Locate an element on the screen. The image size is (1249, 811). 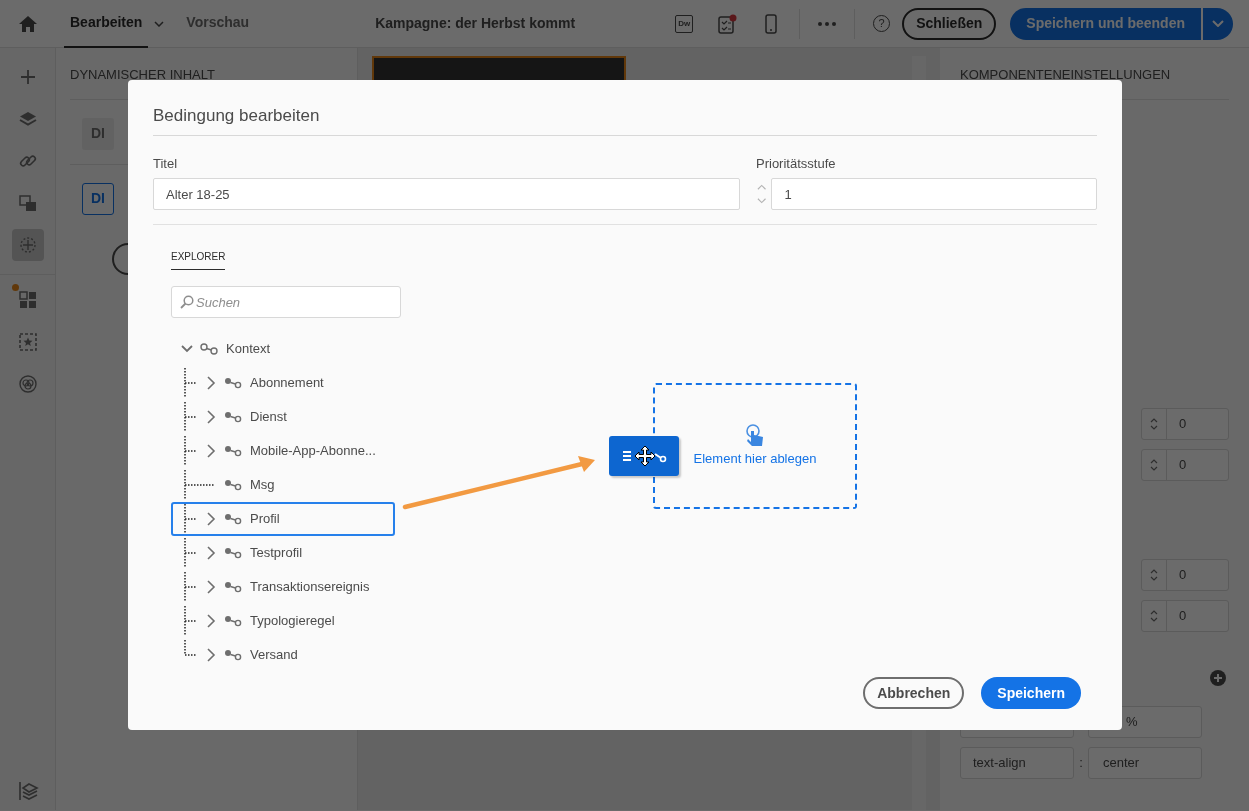
field-label: Titel is located at coordinates (166, 163).